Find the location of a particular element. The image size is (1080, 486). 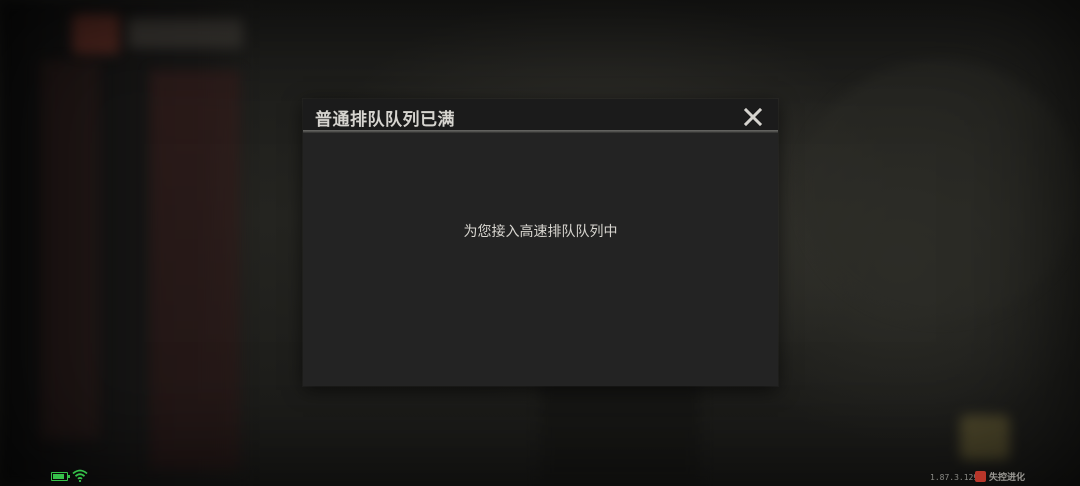

background-logo-text is located at coordinates (185, 33).